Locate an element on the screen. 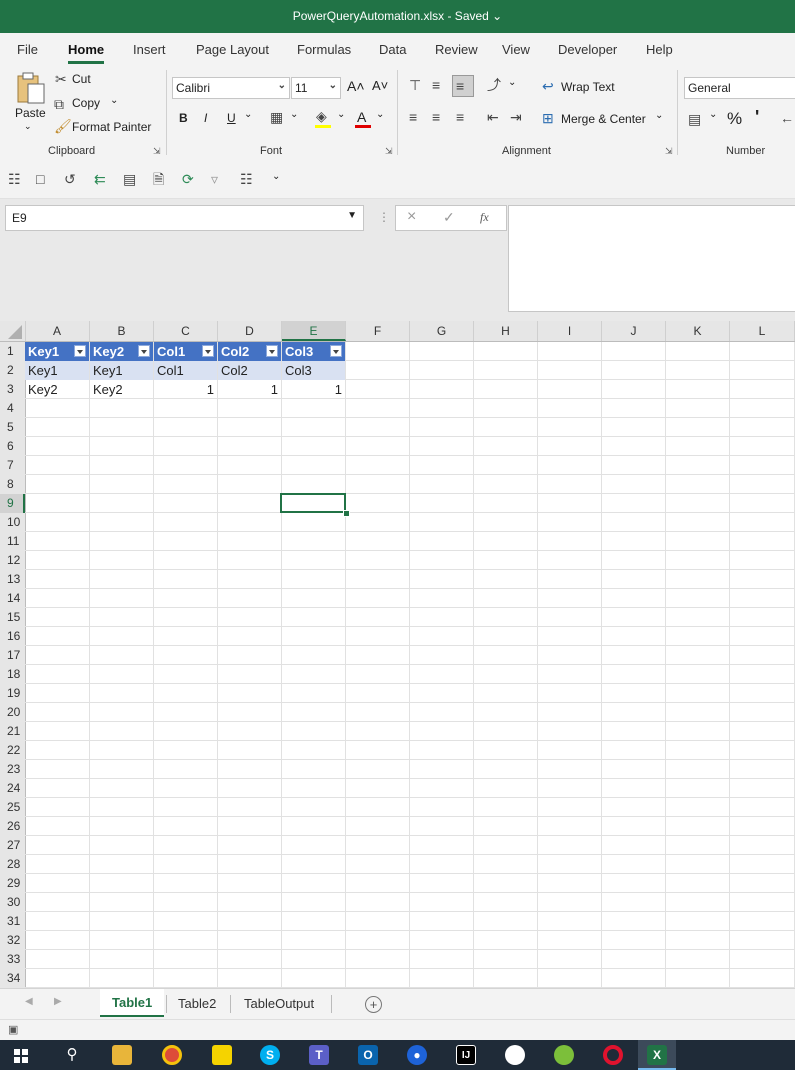 Image resolution: width=795 pixels, height=1070 pixels. clipboard-launcher-icon: ⇲ is located at coordinates (157, 151).